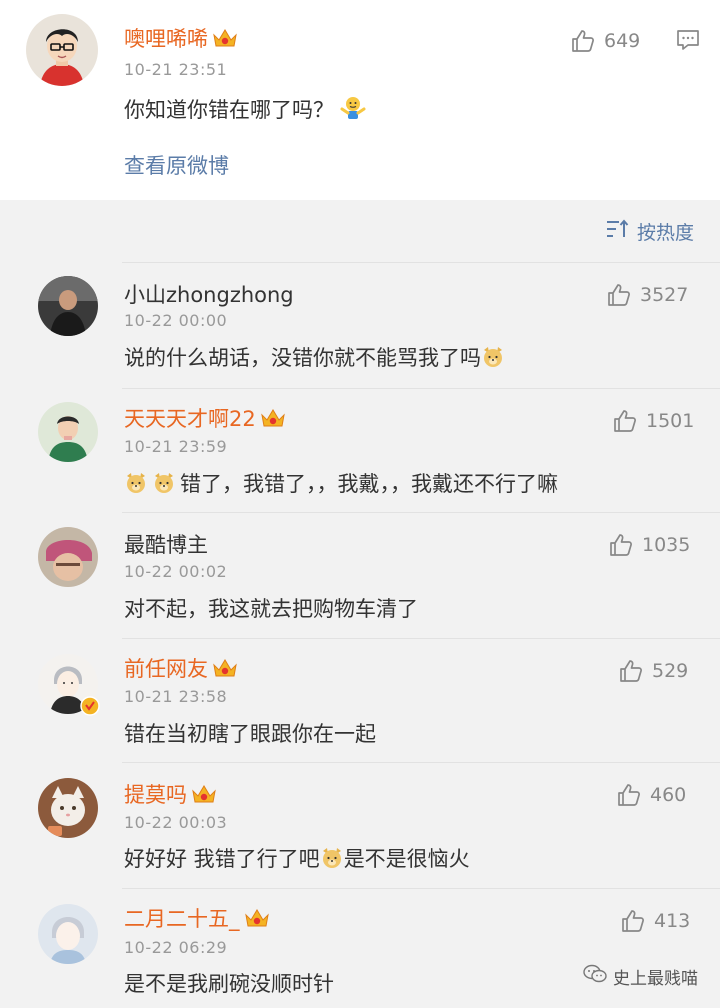  I want to click on comment-like-count: 529, so click(670, 671).